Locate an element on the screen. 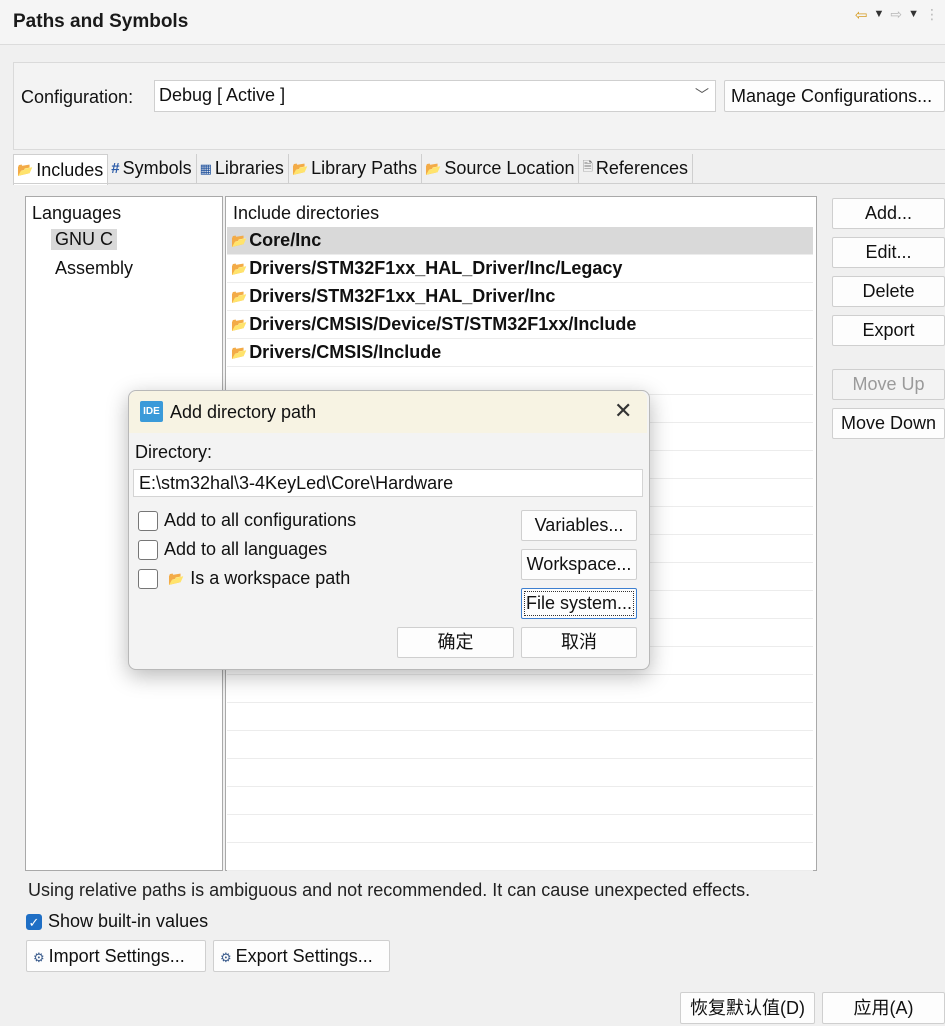 The height and width of the screenshot is (1026, 945). workspace-path-checkbox: 📂 Is a workspace path is located at coordinates (244, 578).